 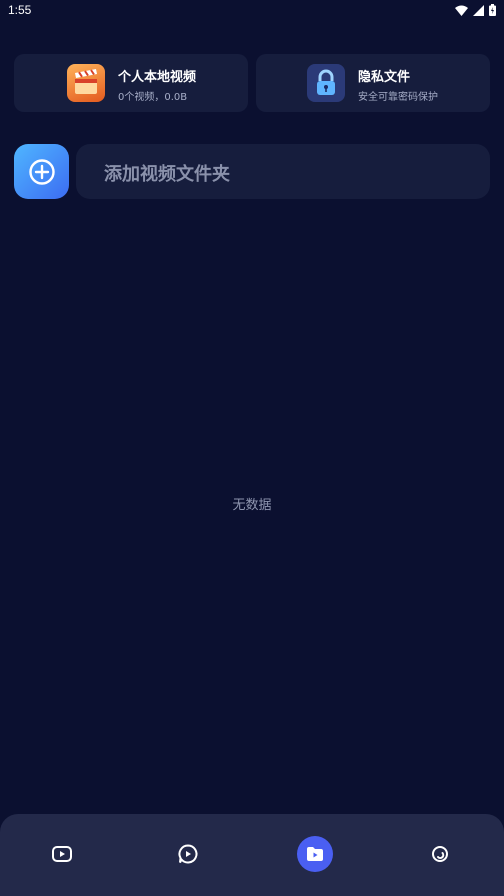 What do you see at coordinates (252, 11) in the screenshot?
I see `status-bar: 1:55` at bounding box center [252, 11].